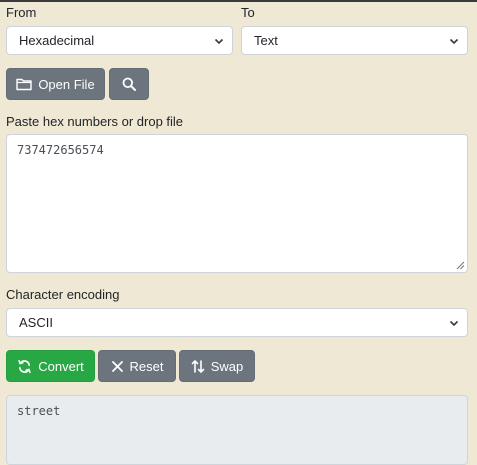 This screenshot has height=465, width=477. Describe the element at coordinates (354, 40) in the screenshot. I see `to-select: Text` at that location.